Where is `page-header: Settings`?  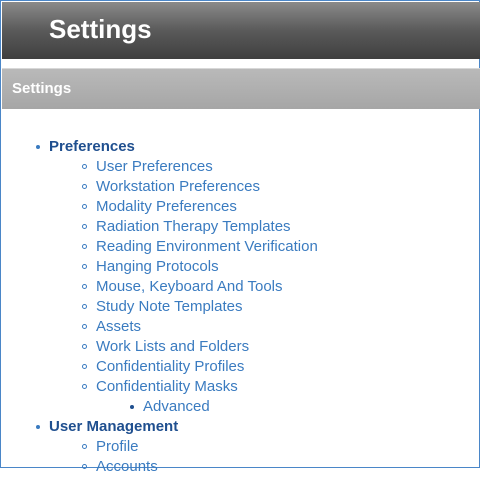 page-header: Settings is located at coordinates (241, 30).